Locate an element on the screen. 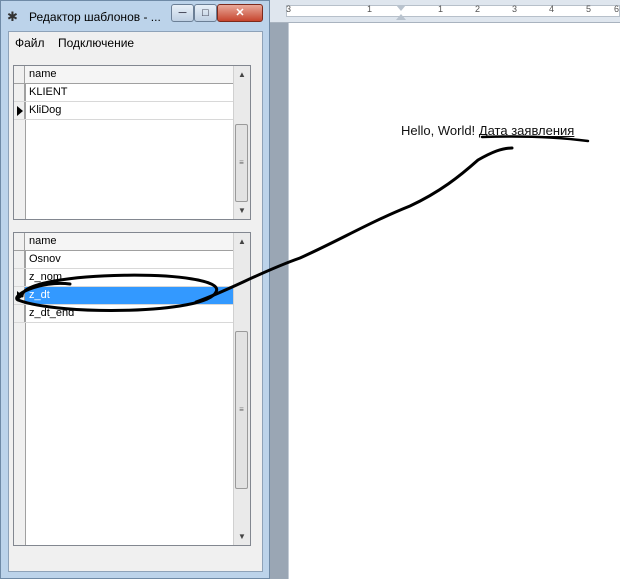 The image size is (620, 579). menu-file: Файл is located at coordinates (30, 43).